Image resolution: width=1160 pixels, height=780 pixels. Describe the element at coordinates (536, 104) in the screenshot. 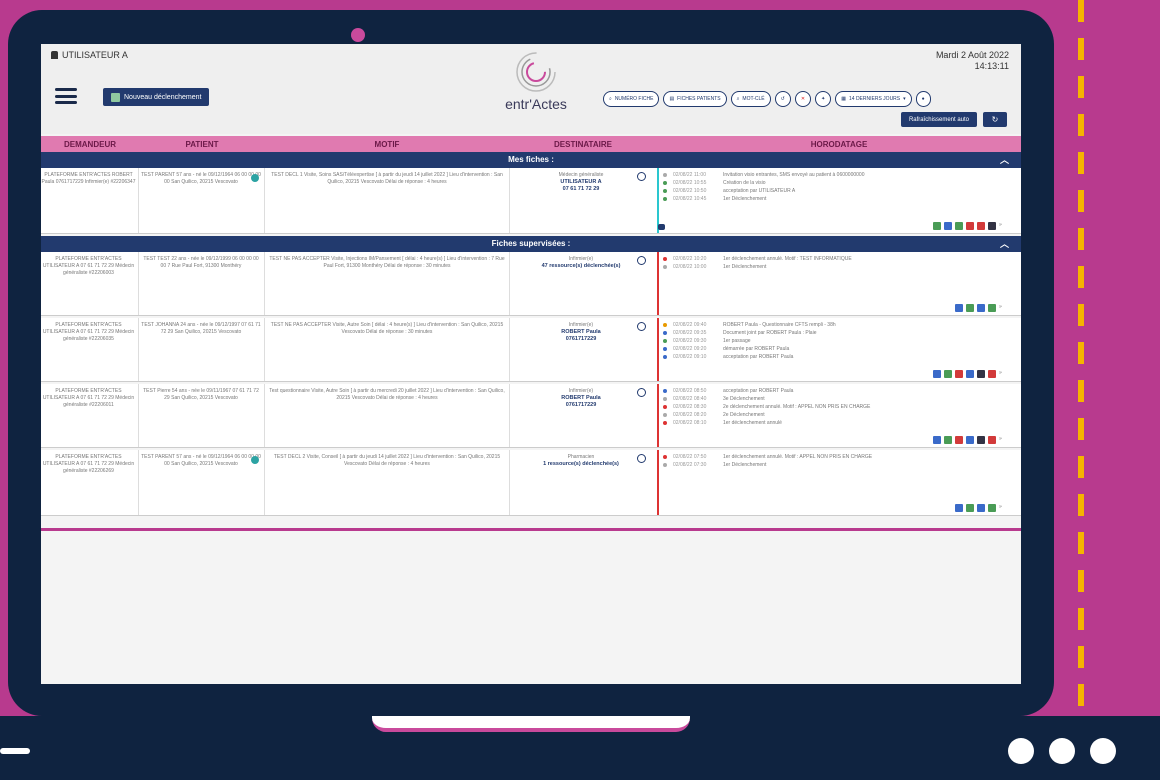

I see `logo-text: entr'Actes` at that location.